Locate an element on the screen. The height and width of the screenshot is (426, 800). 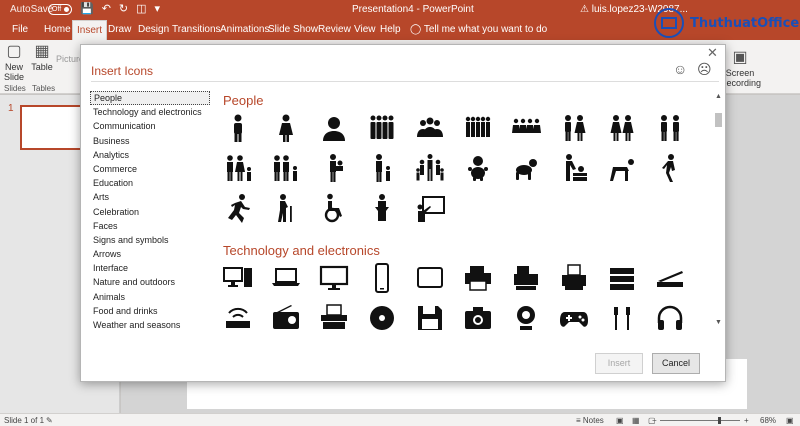
tab-draw: Draw is located at coordinates (119, 30).